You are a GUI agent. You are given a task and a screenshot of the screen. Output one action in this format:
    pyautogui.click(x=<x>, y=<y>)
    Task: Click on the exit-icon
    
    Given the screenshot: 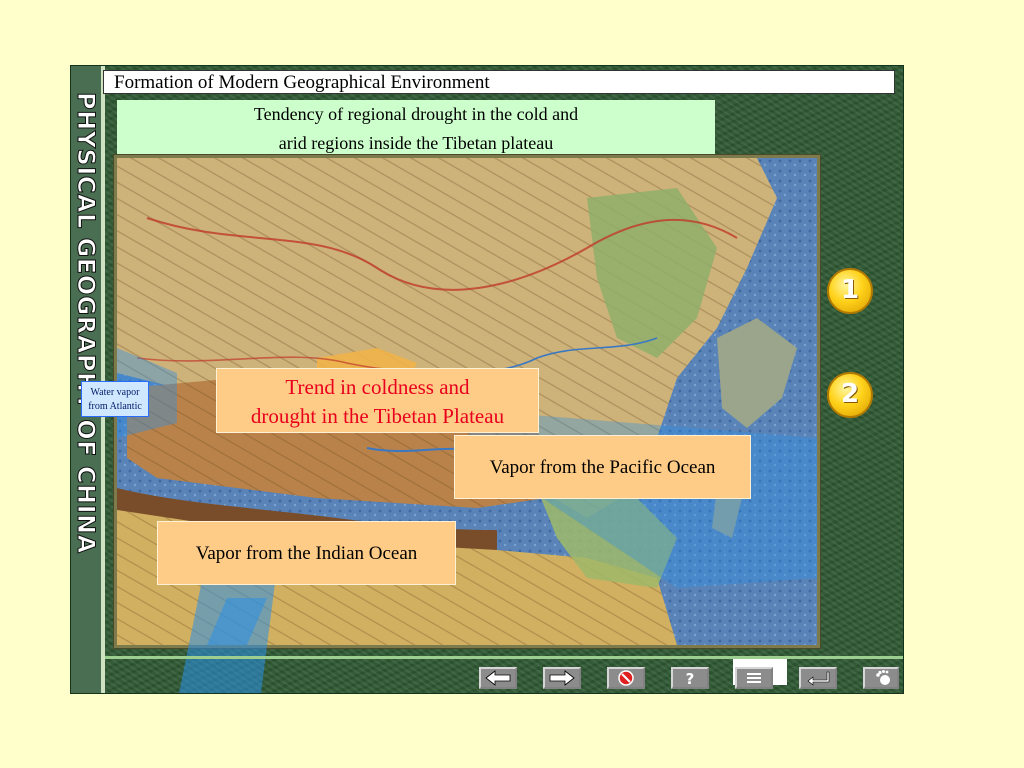 What is the action you would take?
    pyautogui.click(x=626, y=678)
    